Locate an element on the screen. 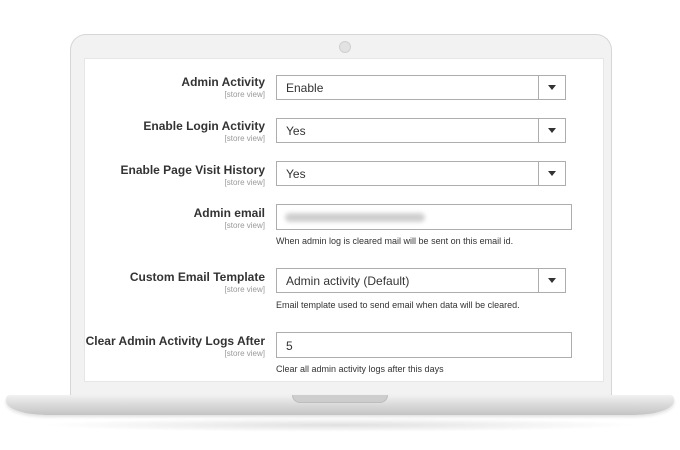  admin-email-label: Admin email is located at coordinates (229, 213).